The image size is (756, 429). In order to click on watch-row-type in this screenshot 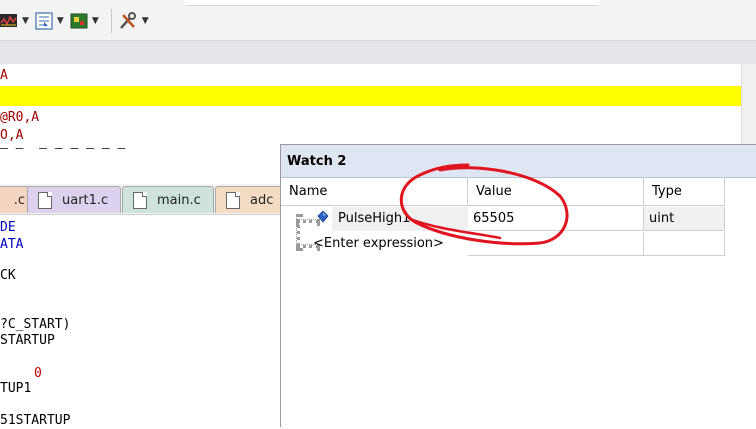, I will do `click(684, 244)`.